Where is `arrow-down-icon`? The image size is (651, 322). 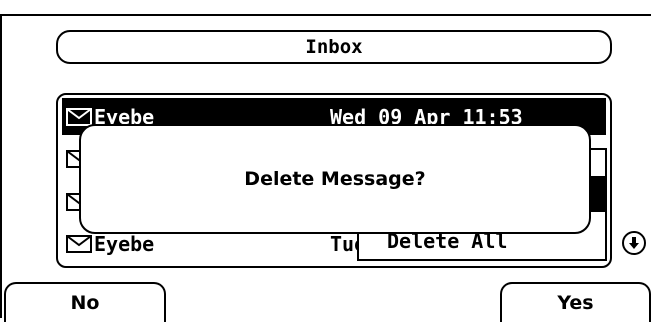 arrow-down-icon is located at coordinates (634, 243).